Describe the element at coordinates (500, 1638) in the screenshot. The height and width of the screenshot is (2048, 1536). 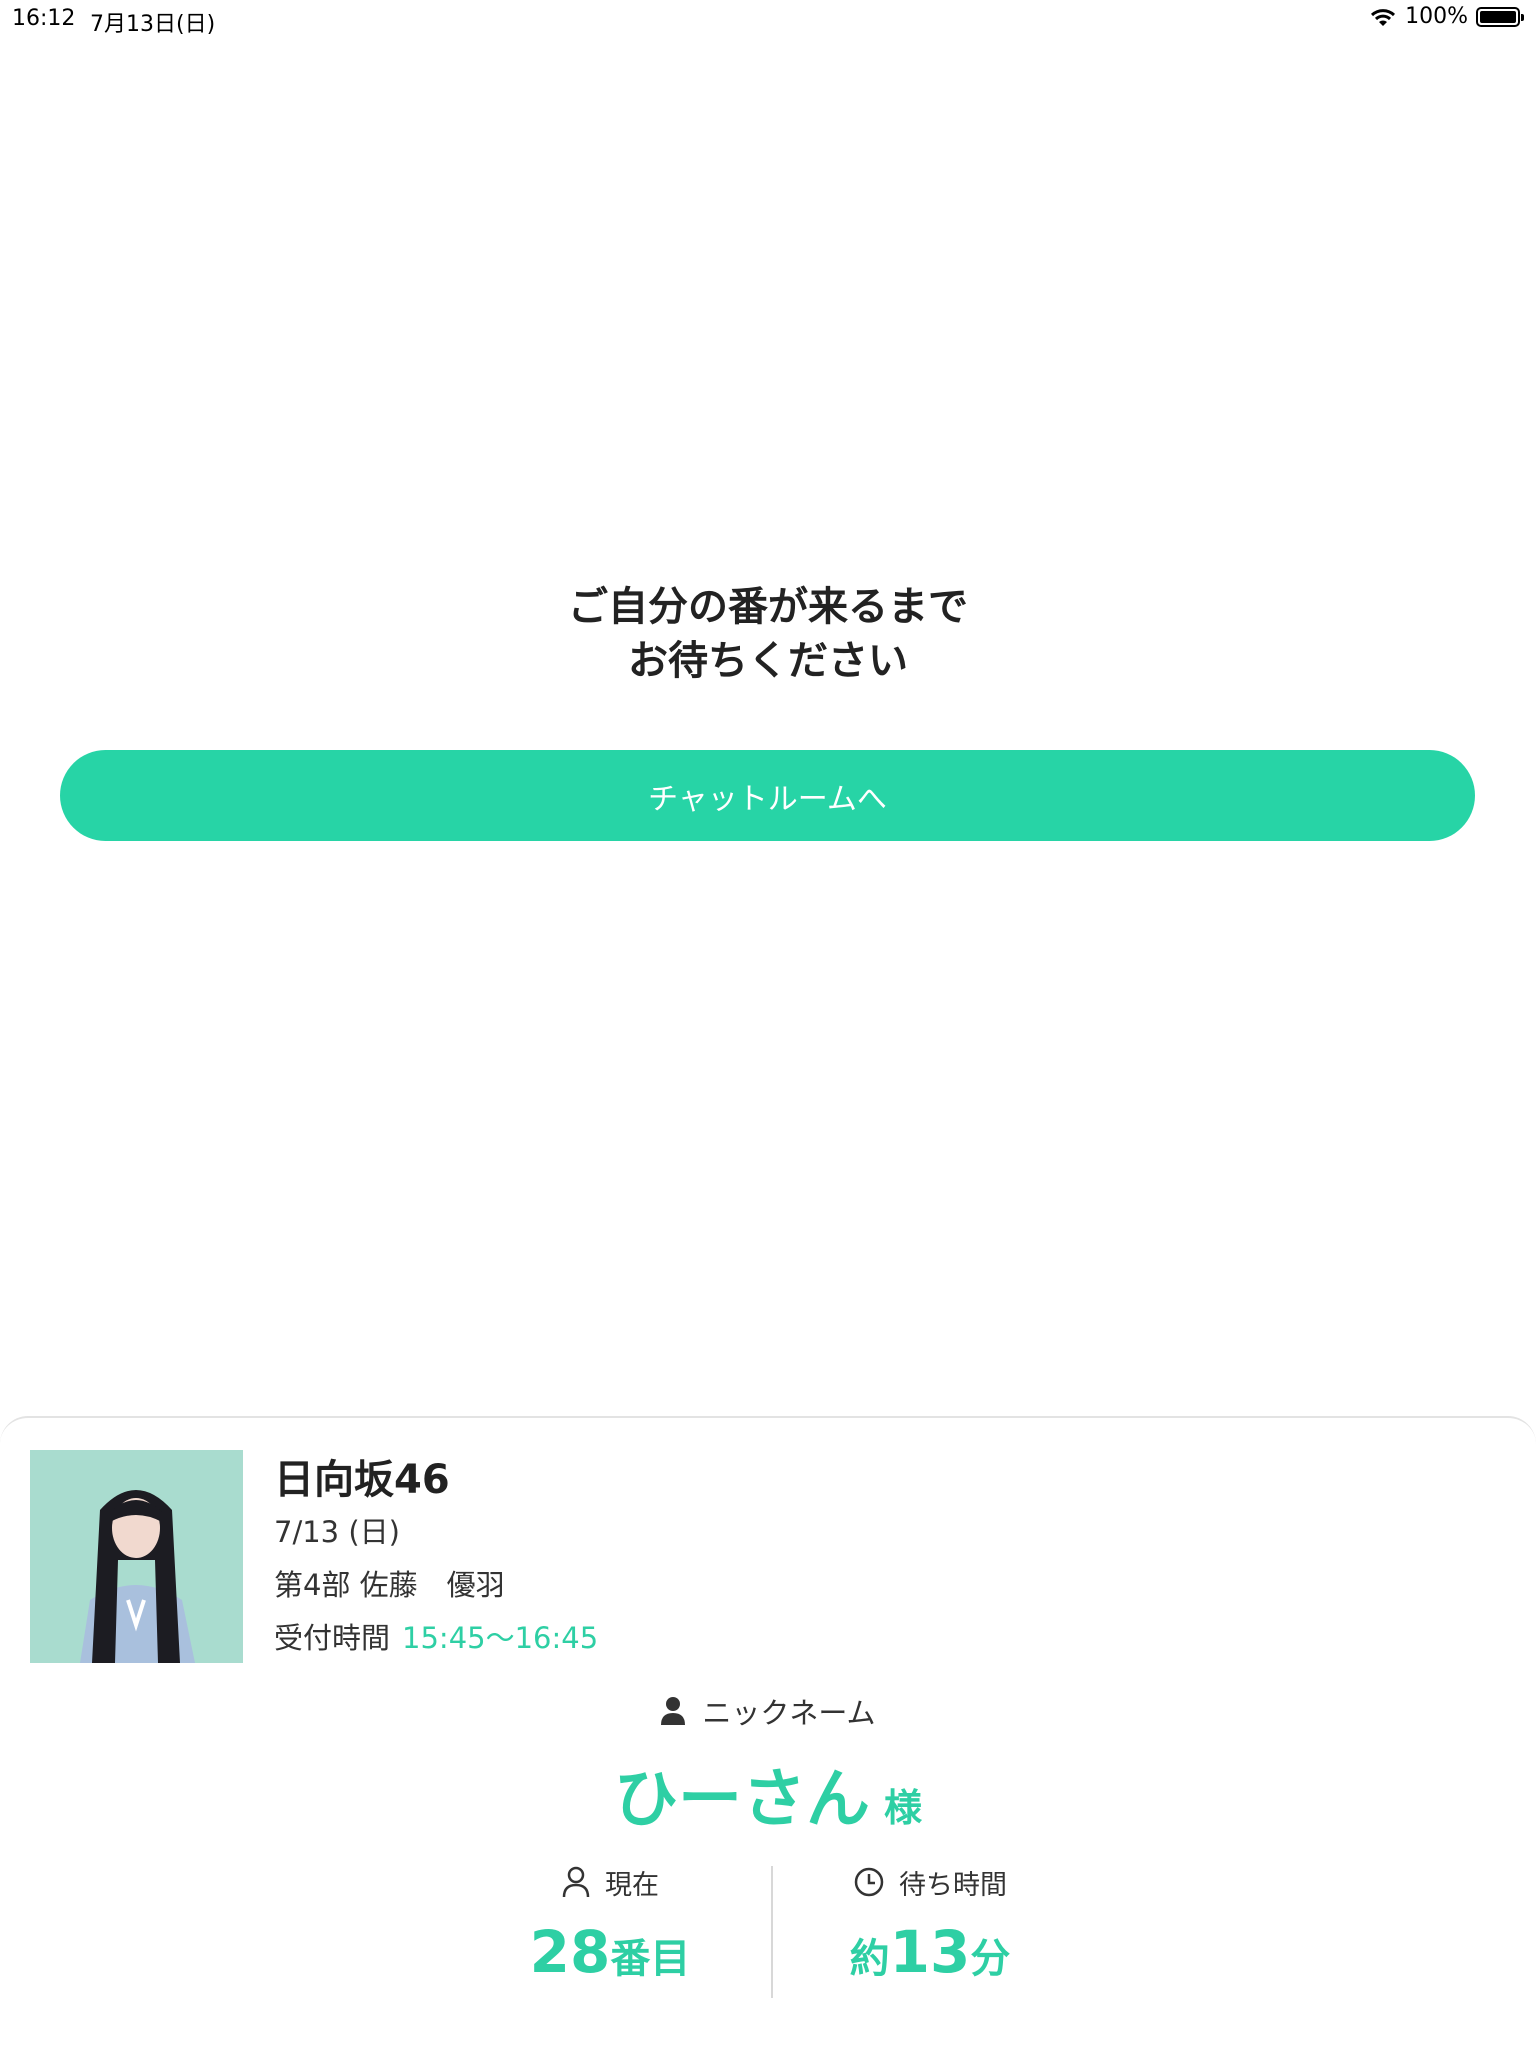
I see `reception-time: 15:45〜16:45` at that location.